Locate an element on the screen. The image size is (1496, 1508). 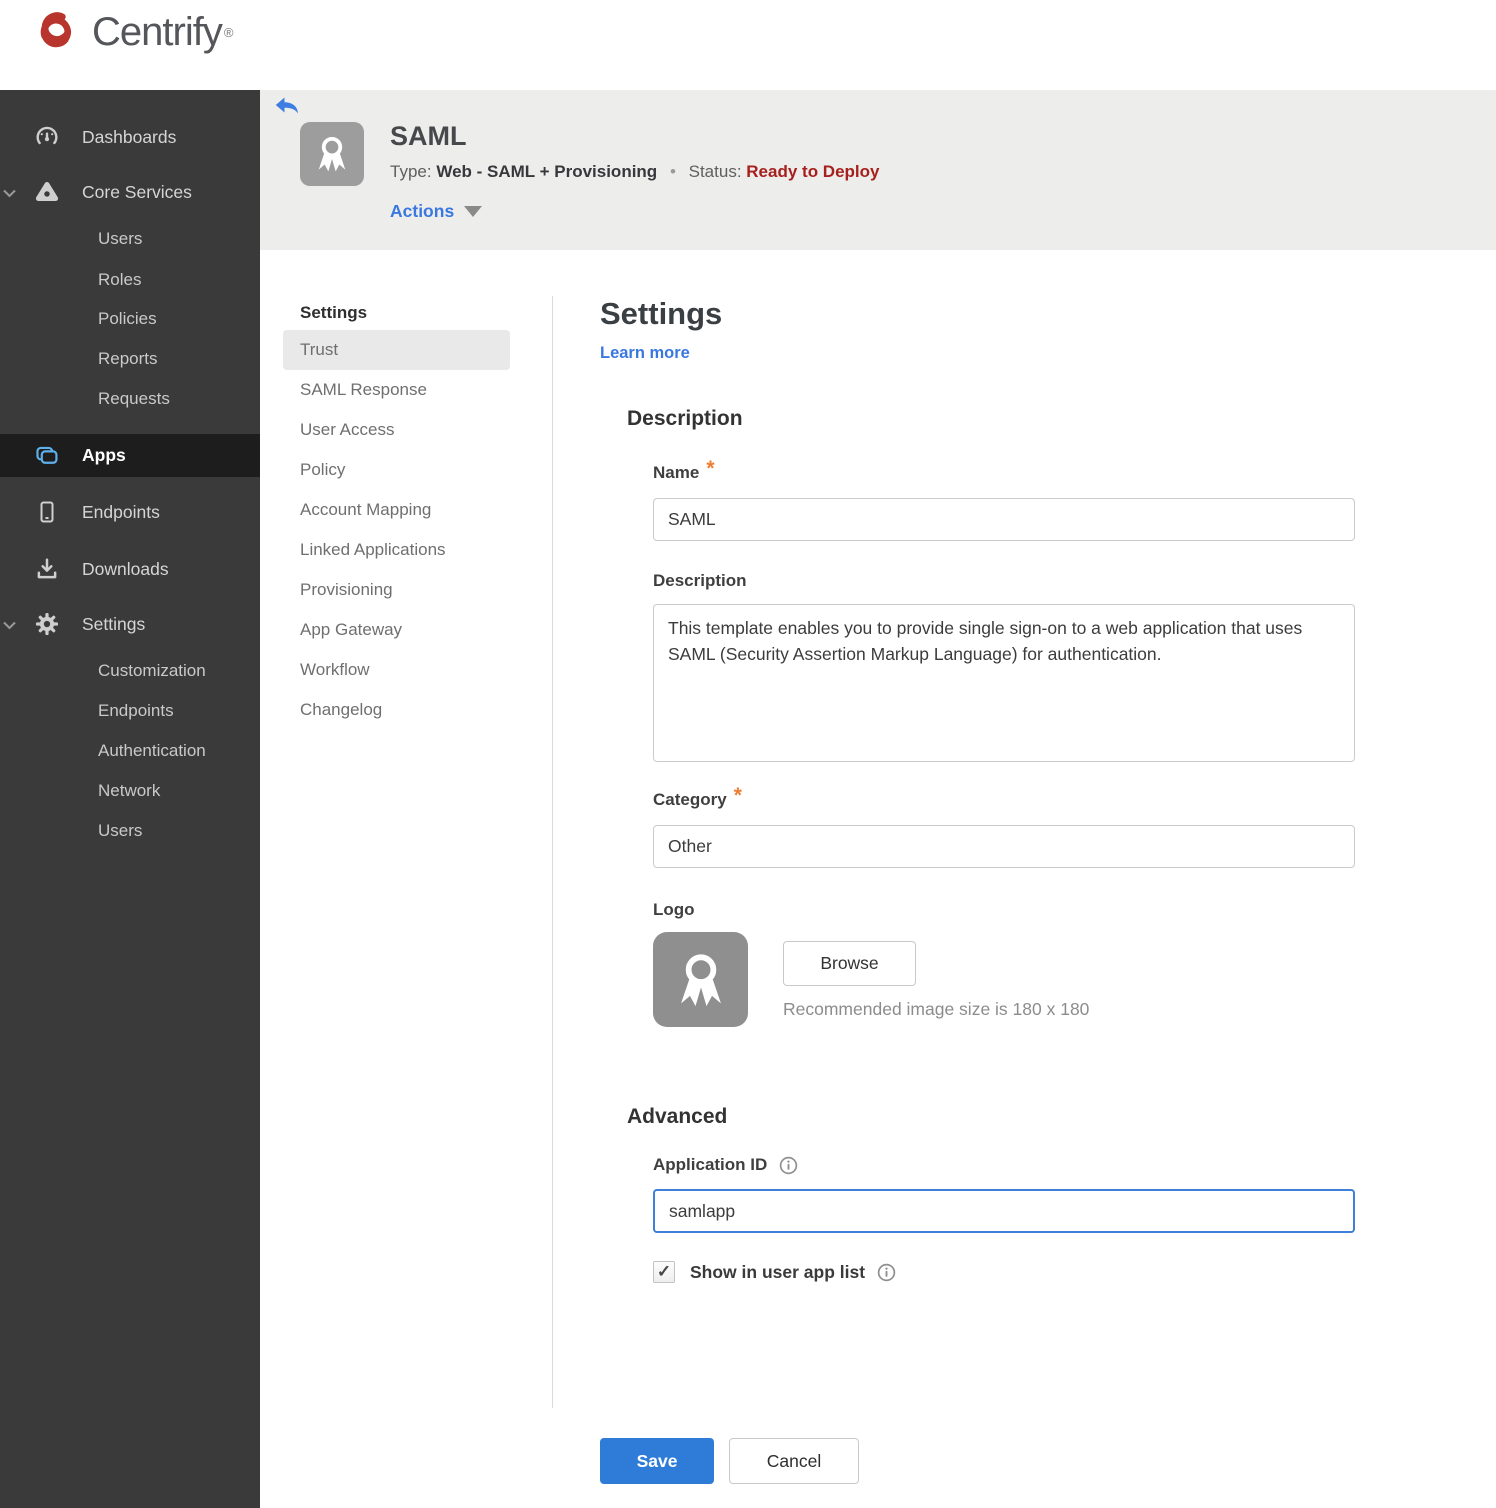
top-bar: Centrify ® is located at coordinates (748, 45).